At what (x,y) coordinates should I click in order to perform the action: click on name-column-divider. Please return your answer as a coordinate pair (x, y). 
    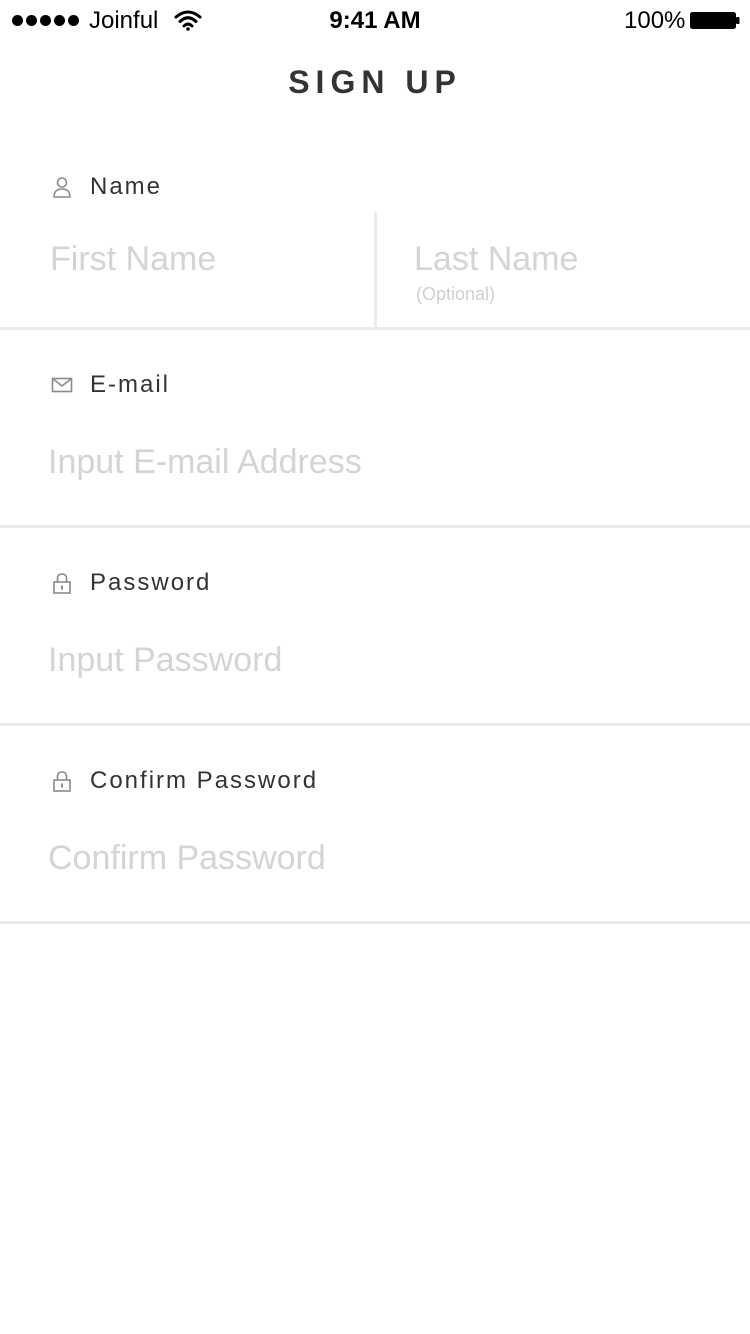
    Looking at the image, I should click on (375, 269).